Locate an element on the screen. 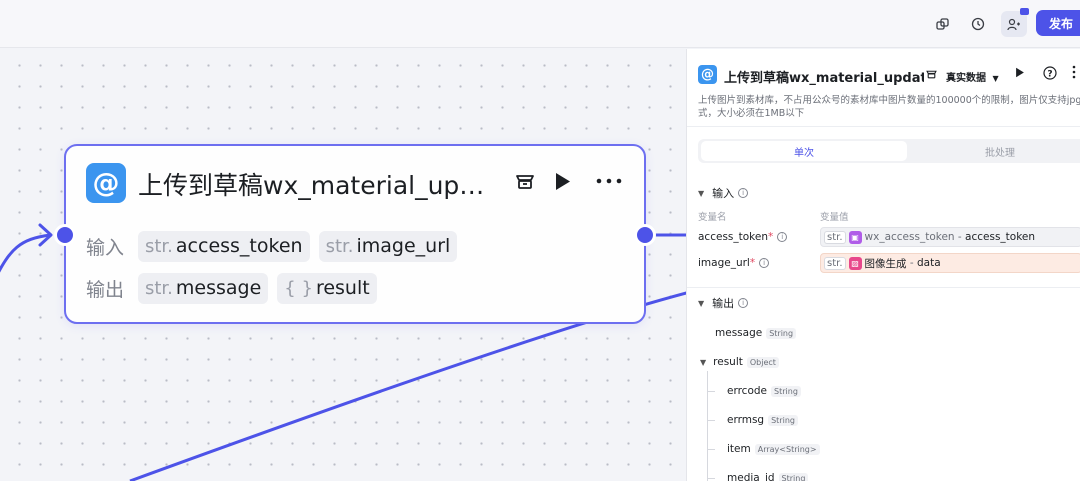  output-field-row: item Array<String> is located at coordinates (773, 449).